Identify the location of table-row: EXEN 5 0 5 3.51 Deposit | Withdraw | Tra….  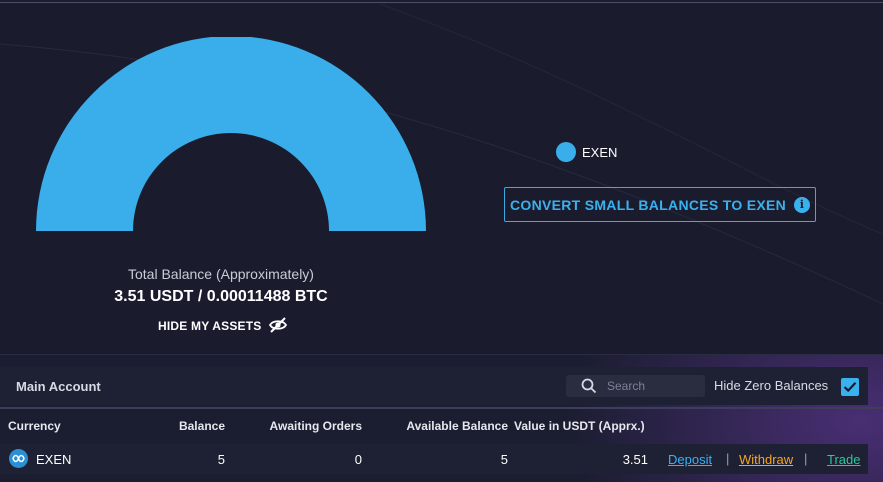
(434, 459).